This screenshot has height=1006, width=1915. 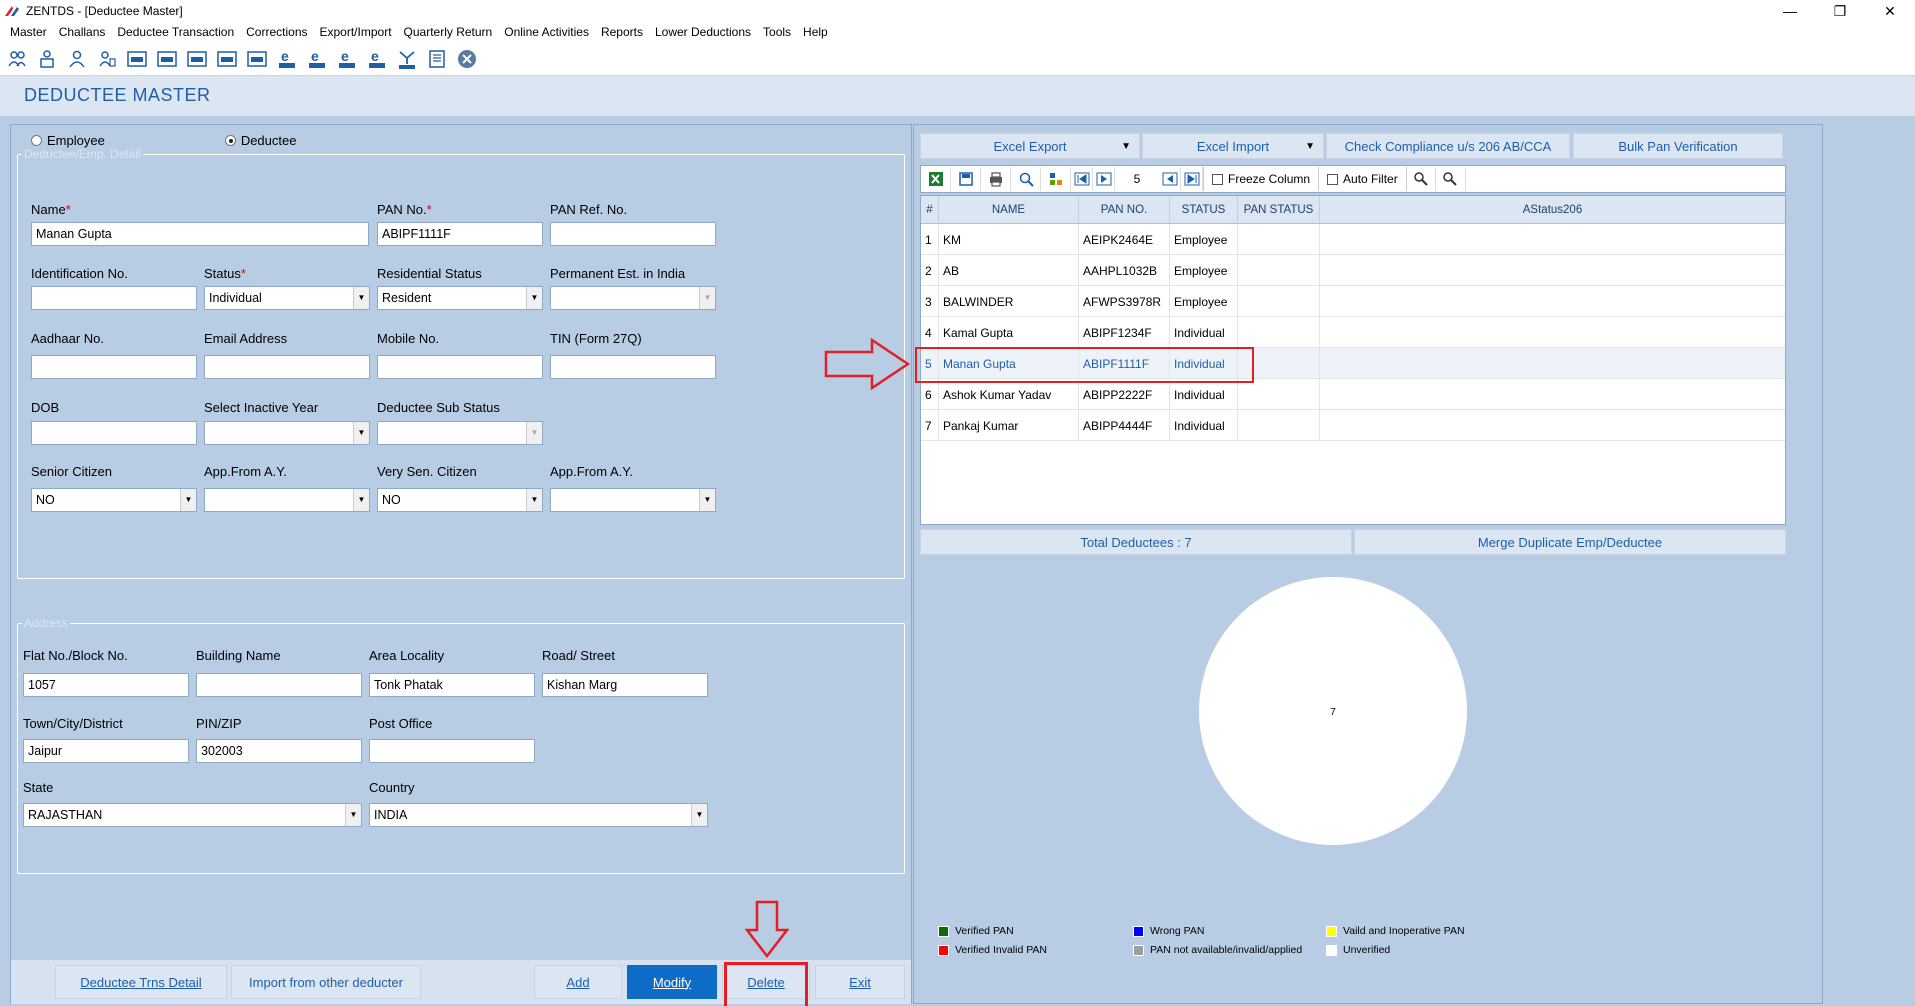 I want to click on minimize-button: —, so click(x=1790, y=11).